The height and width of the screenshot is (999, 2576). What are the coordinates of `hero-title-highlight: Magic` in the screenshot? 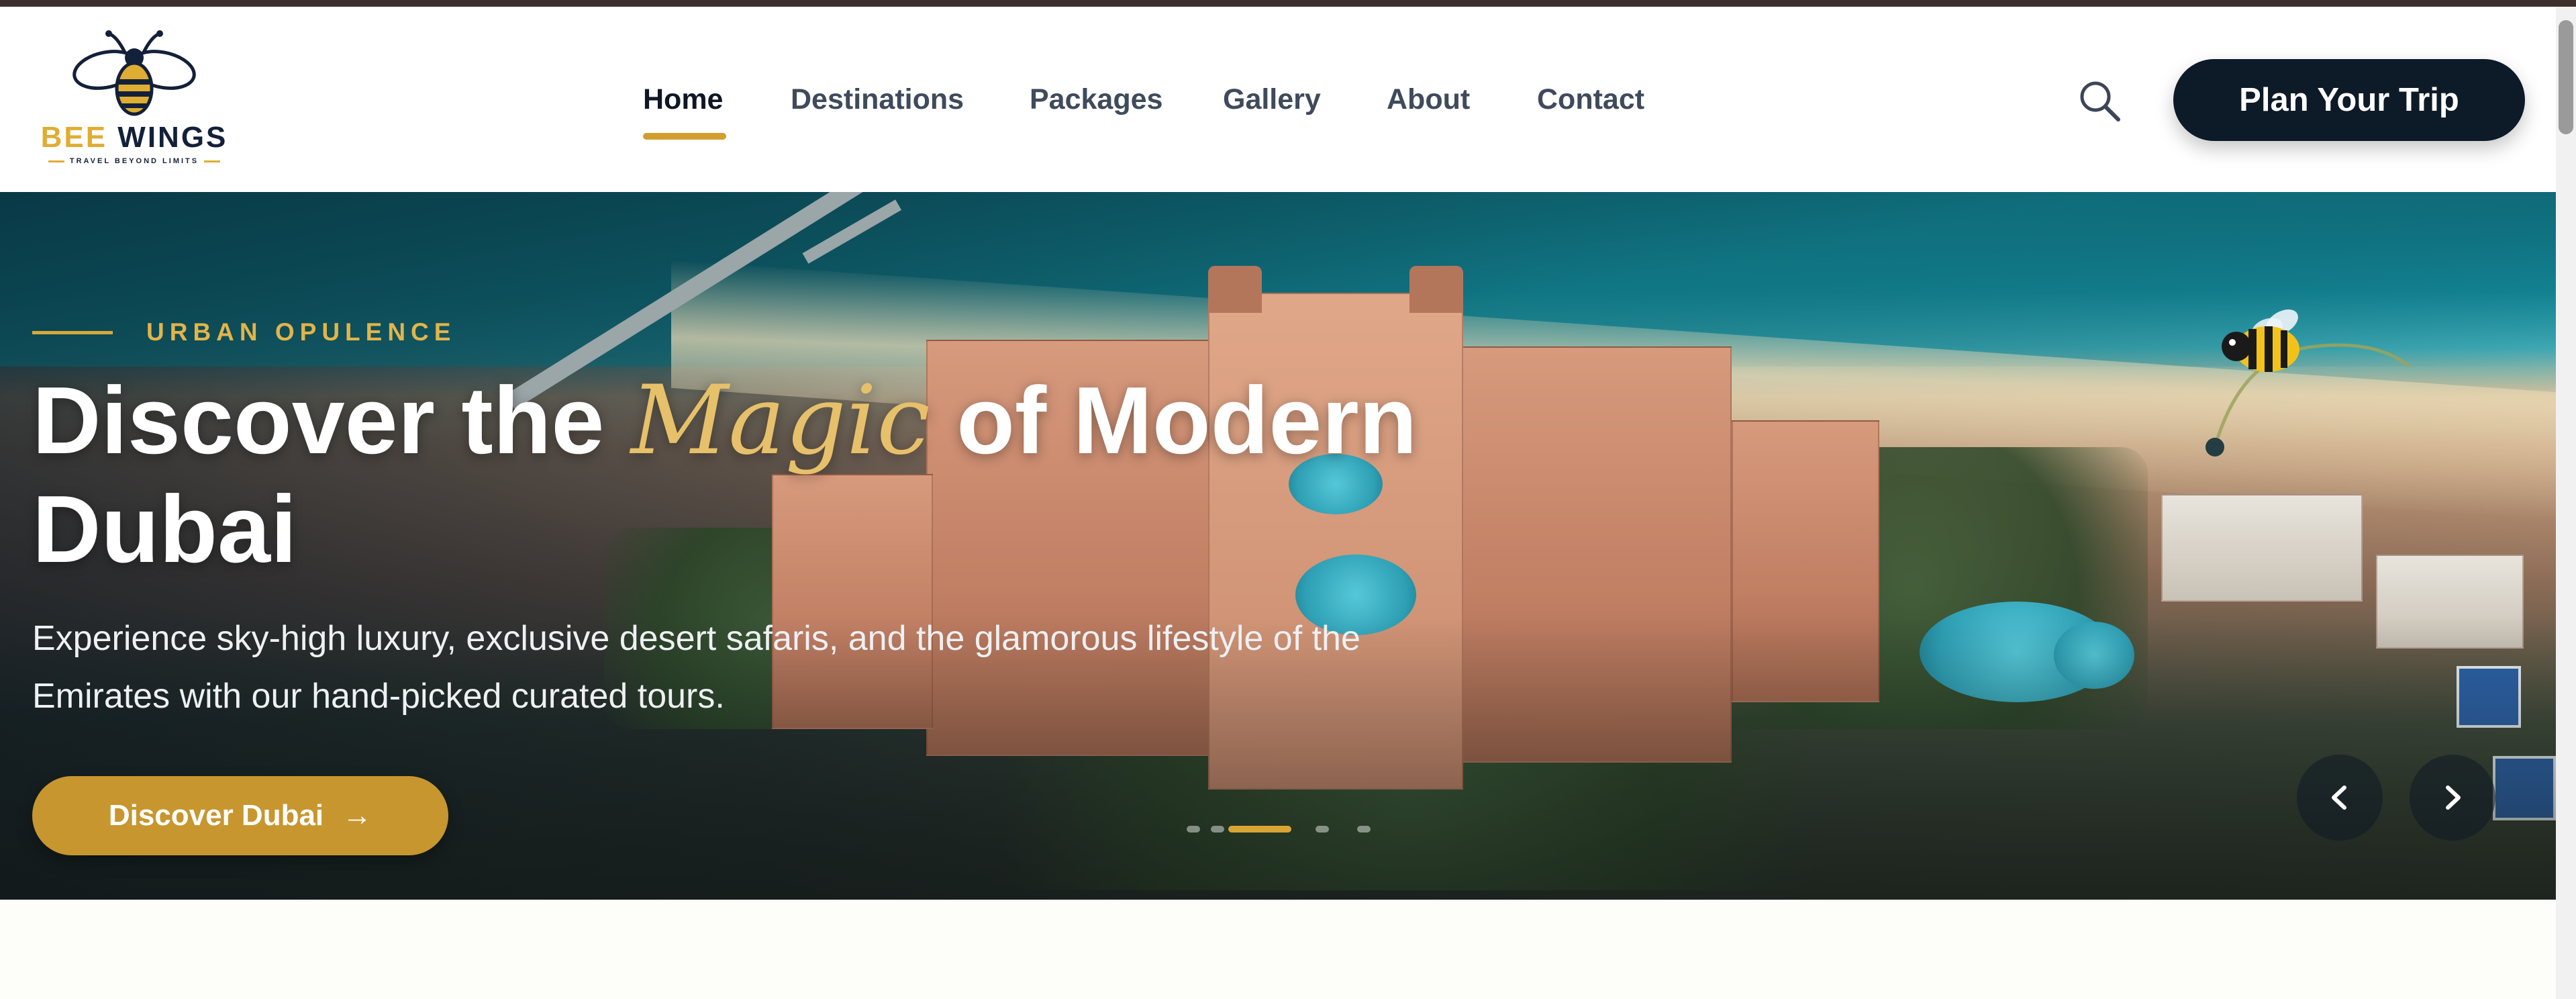 It's located at (780, 420).